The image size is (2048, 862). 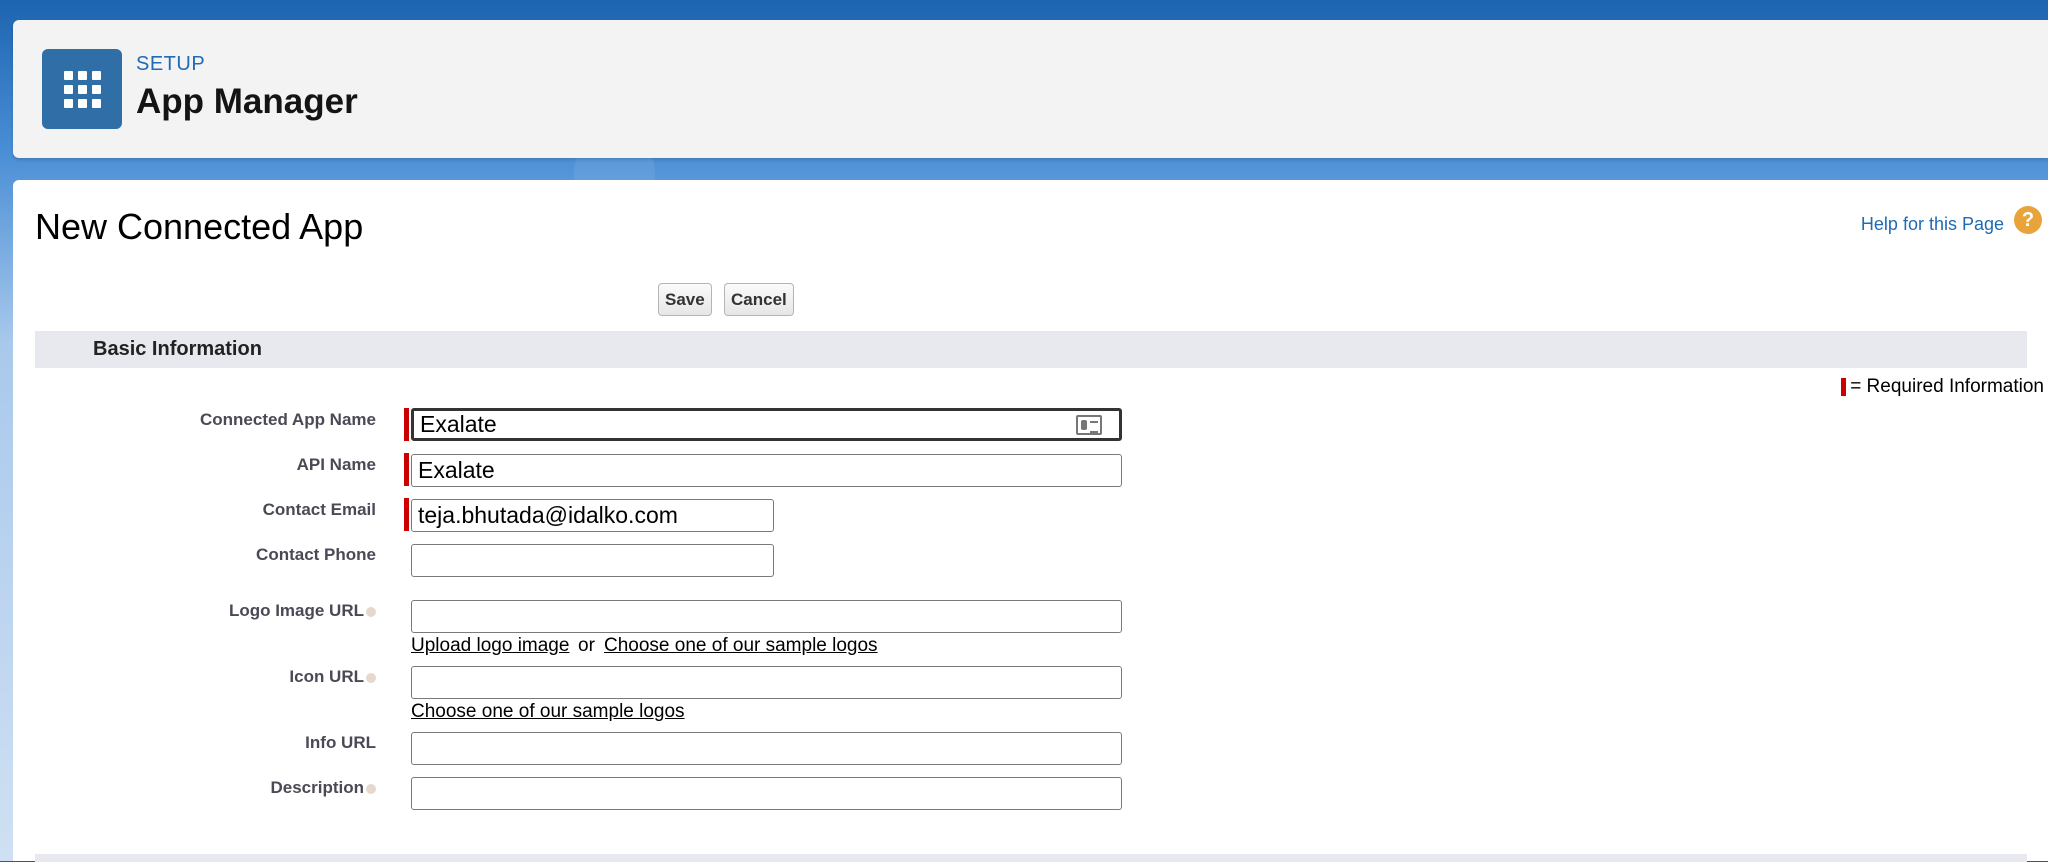 What do you see at coordinates (586, 645) in the screenshot?
I see `or-text: or` at bounding box center [586, 645].